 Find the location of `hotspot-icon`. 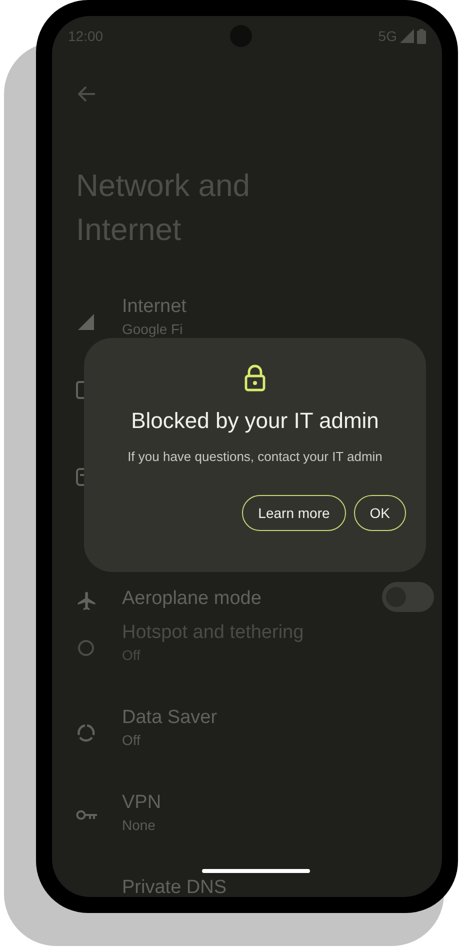

hotspot-icon is located at coordinates (86, 648).